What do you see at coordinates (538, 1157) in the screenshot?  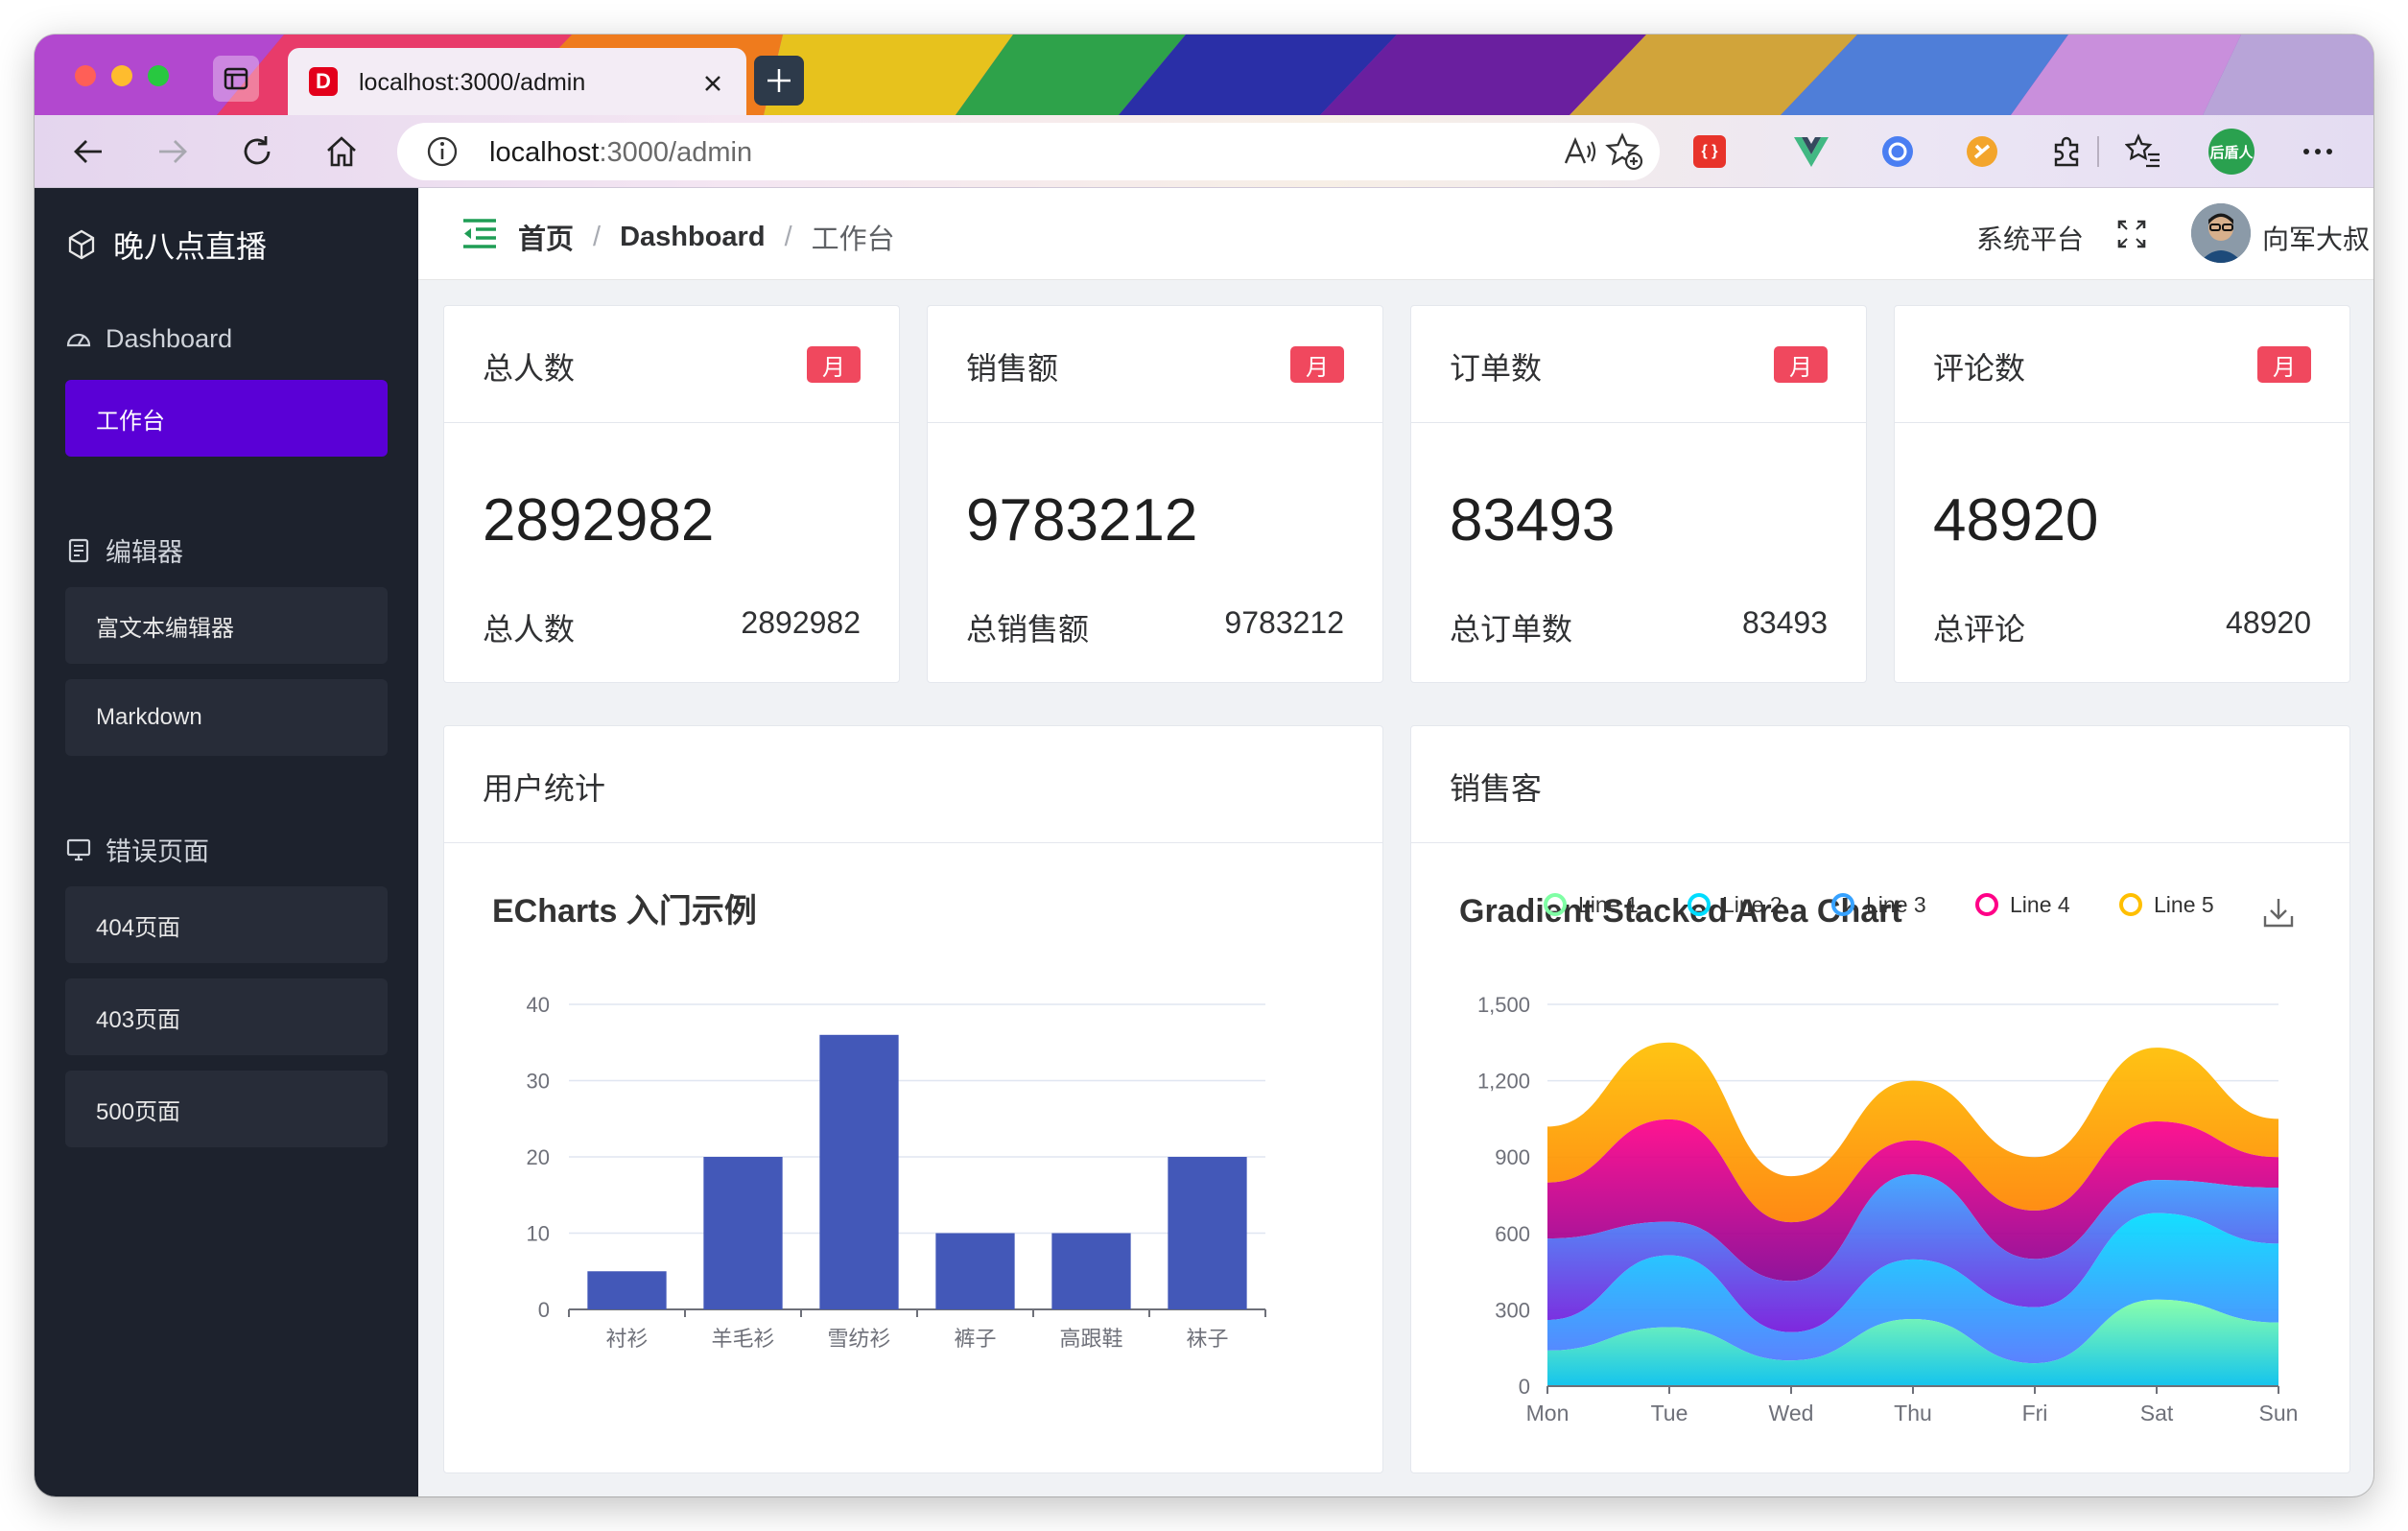 I see `y-tick-label: 20` at bounding box center [538, 1157].